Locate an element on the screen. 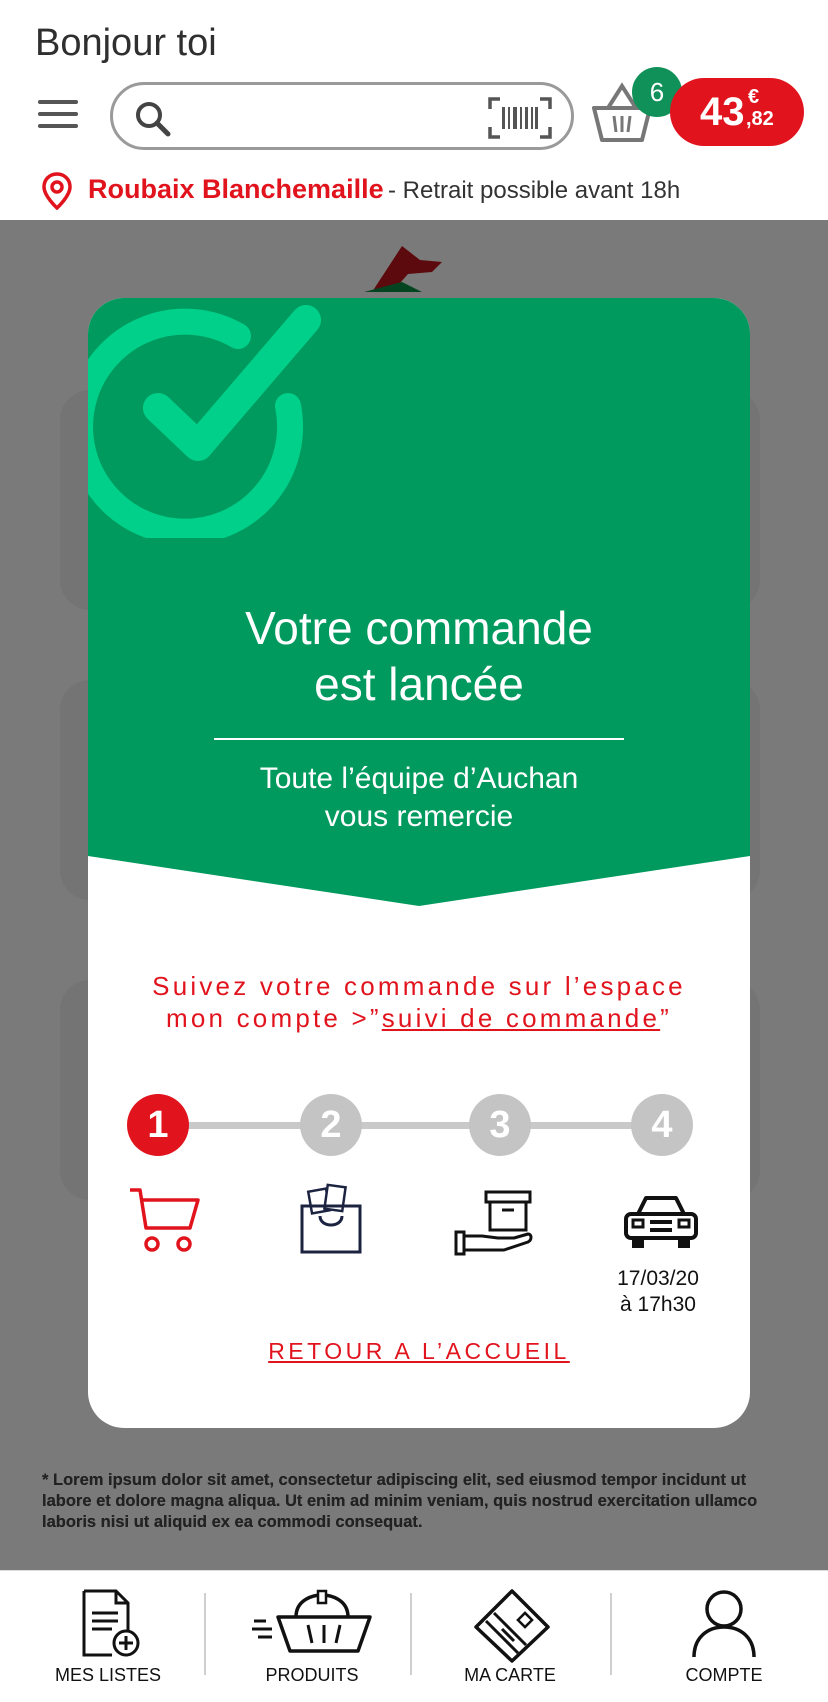  price-currency: € is located at coordinates (754, 97).